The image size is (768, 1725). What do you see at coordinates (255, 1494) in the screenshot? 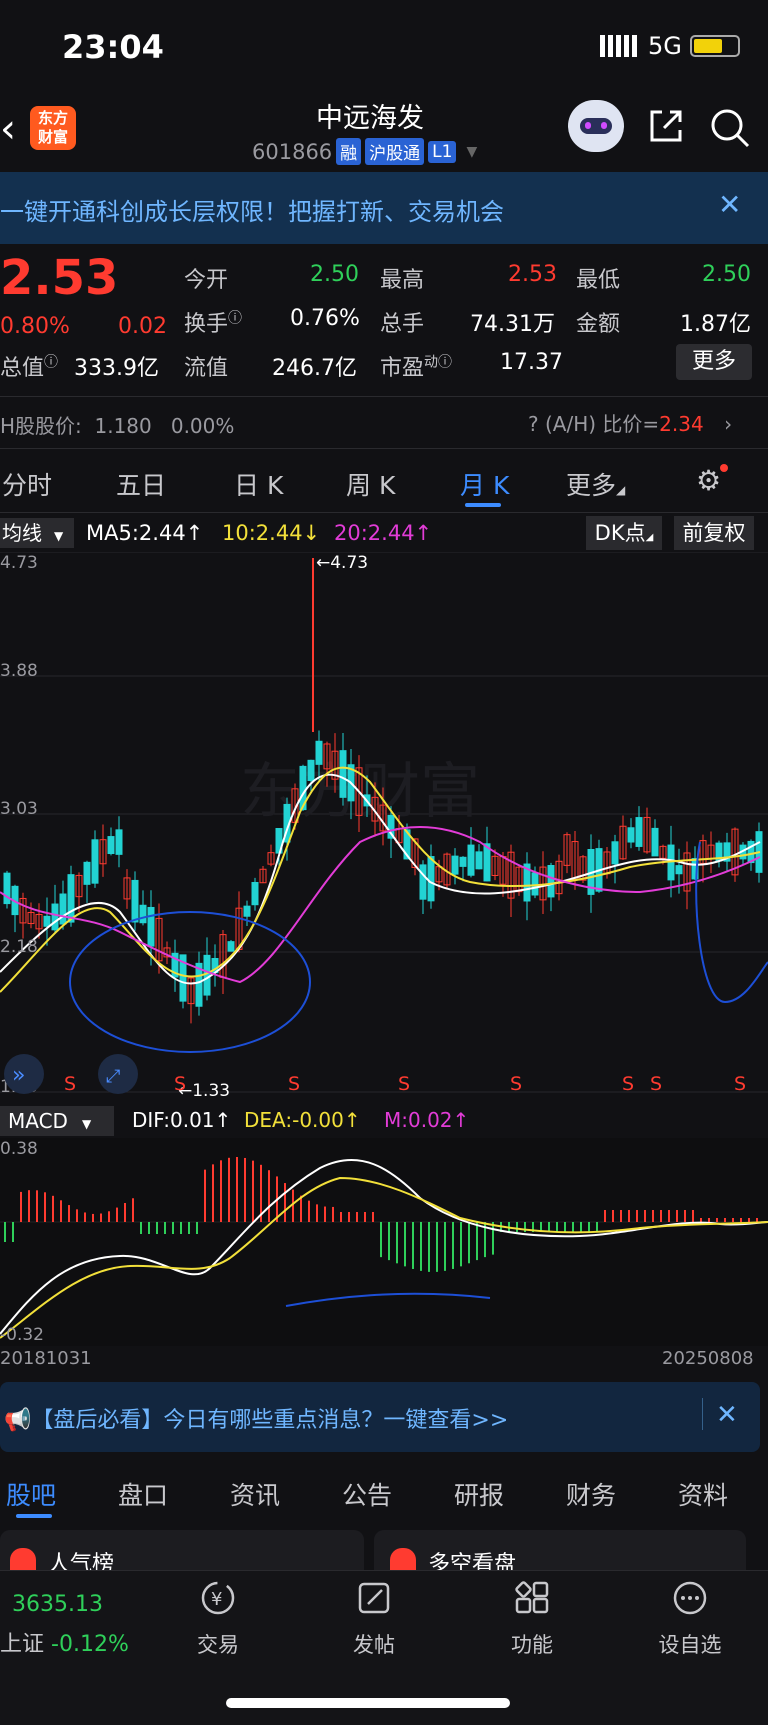
I see `tab-news: 资讯` at bounding box center [255, 1494].